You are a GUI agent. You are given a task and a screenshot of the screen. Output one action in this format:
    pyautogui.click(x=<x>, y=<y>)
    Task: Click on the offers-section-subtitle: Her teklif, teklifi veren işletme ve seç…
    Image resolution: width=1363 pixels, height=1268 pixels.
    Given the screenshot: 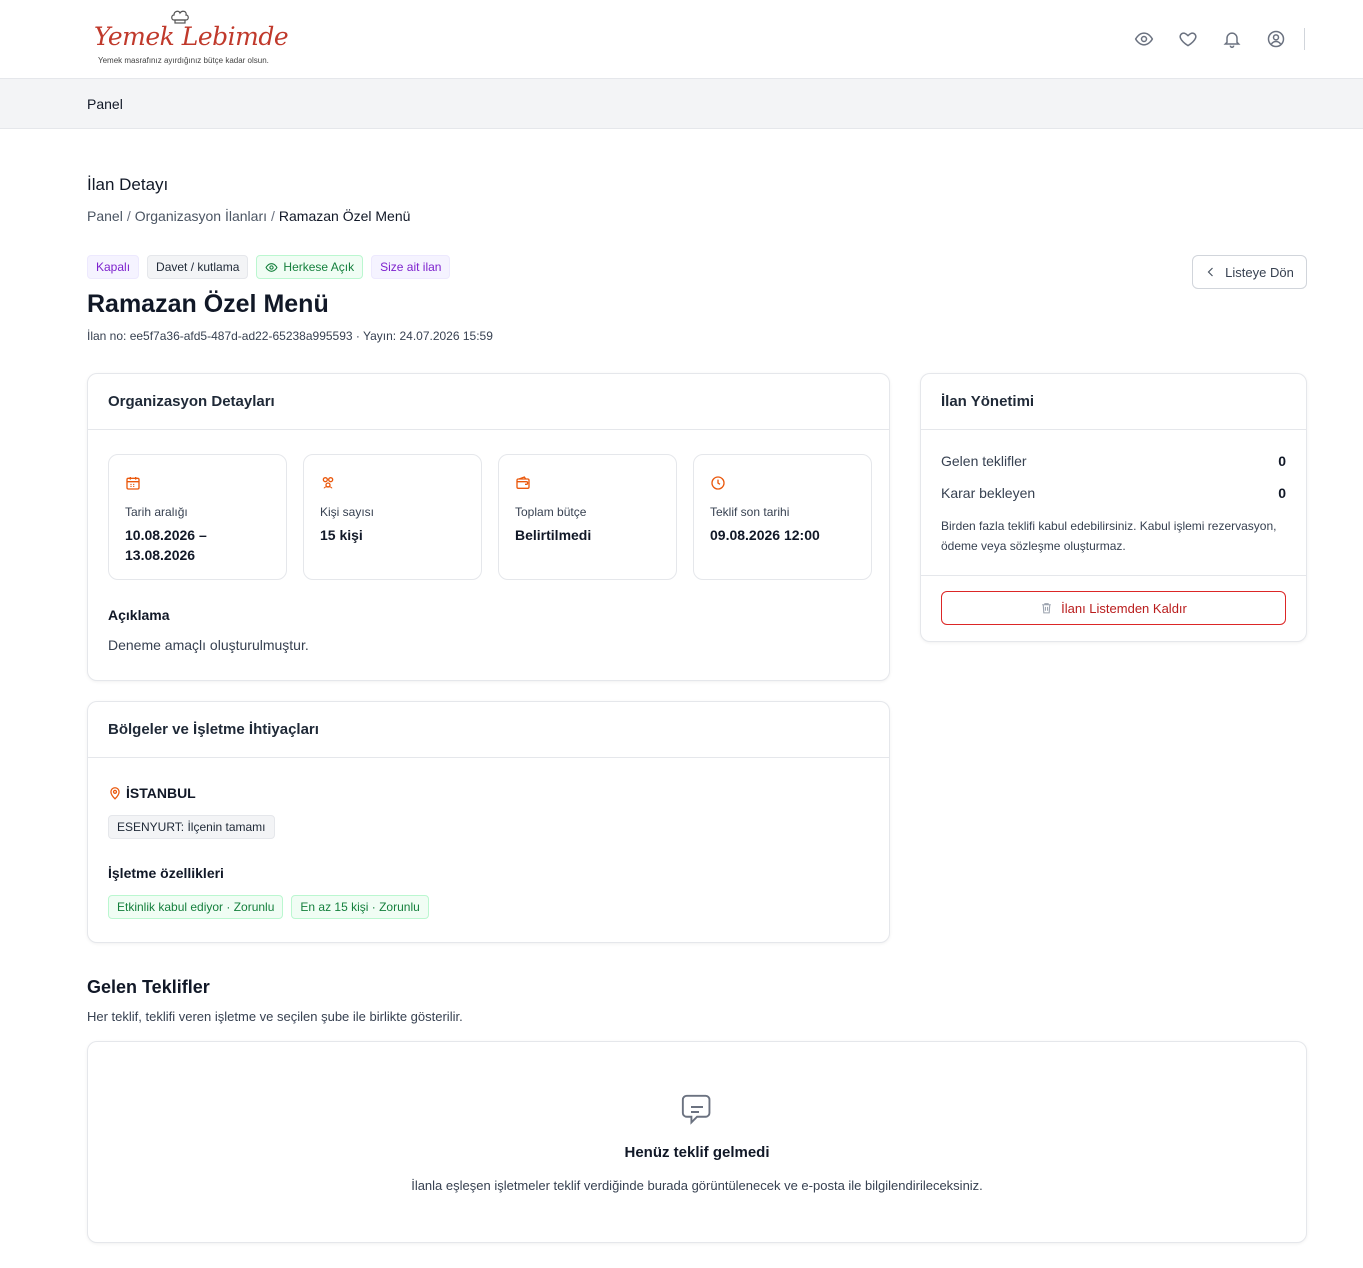 What is the action you would take?
    pyautogui.click(x=275, y=1016)
    